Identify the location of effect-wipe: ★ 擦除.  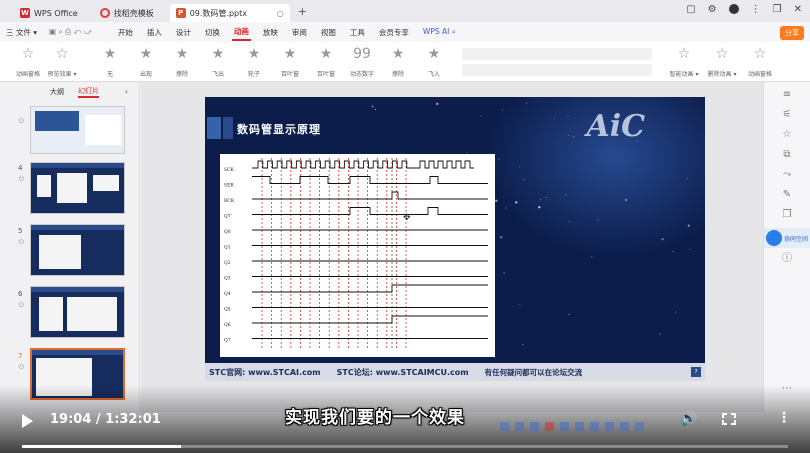
(182, 62).